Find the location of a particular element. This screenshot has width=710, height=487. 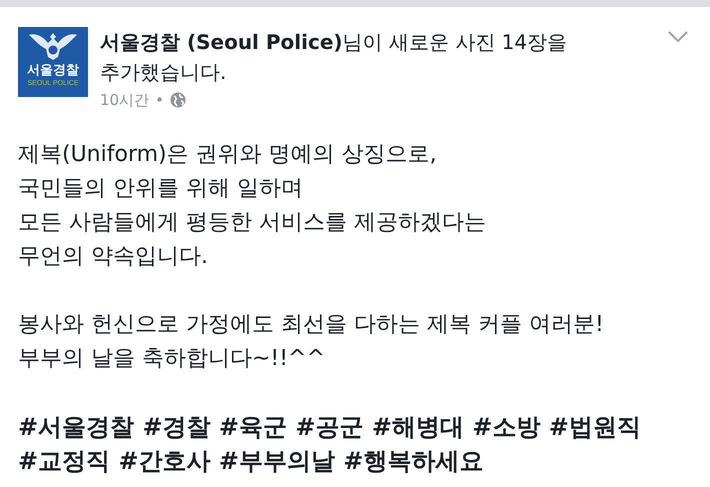

globe-icon is located at coordinates (178, 100).